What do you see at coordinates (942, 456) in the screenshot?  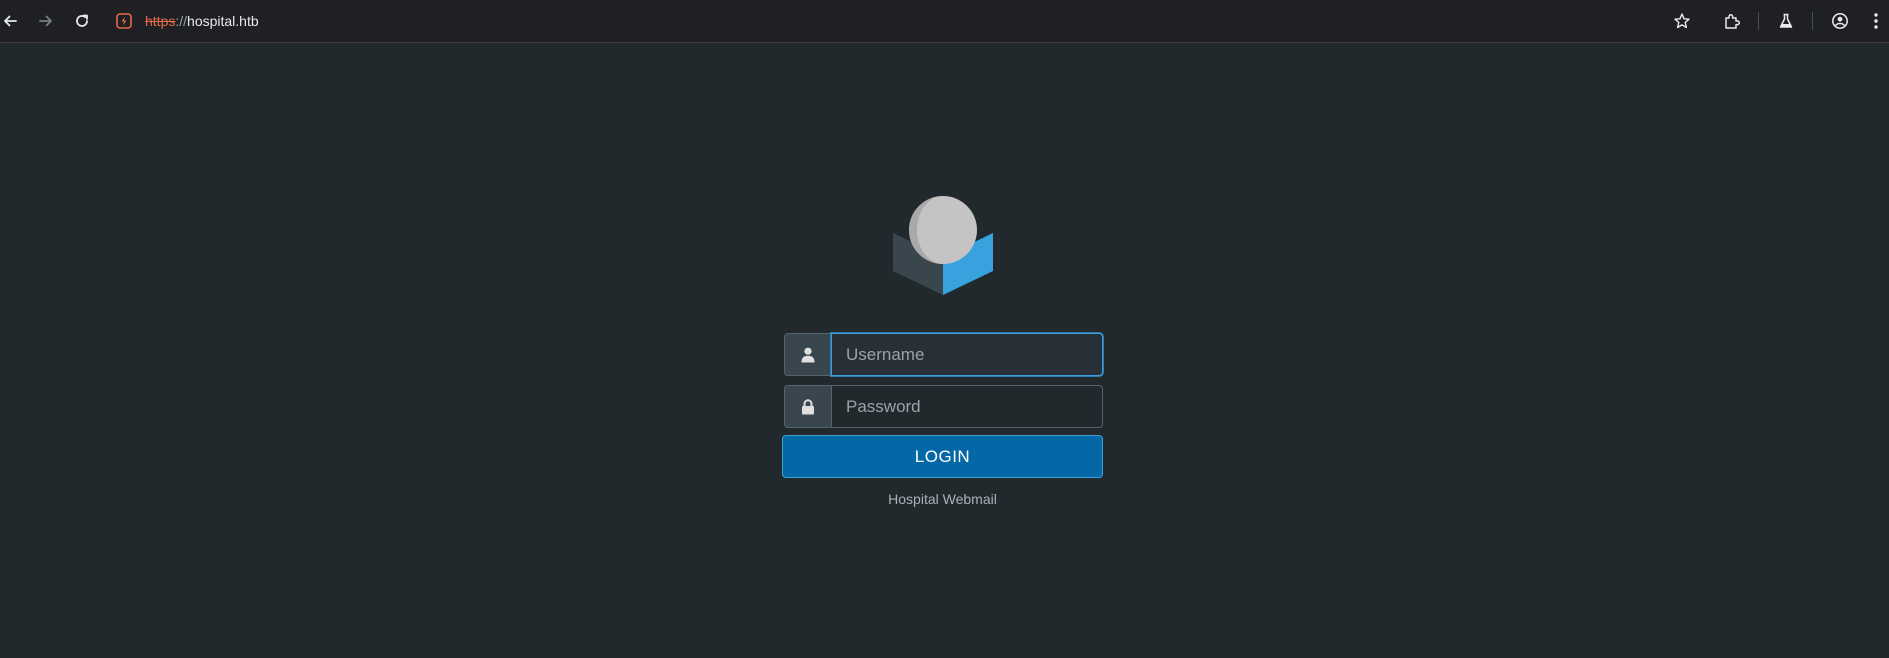 I see `login-button: LOGIN` at bounding box center [942, 456].